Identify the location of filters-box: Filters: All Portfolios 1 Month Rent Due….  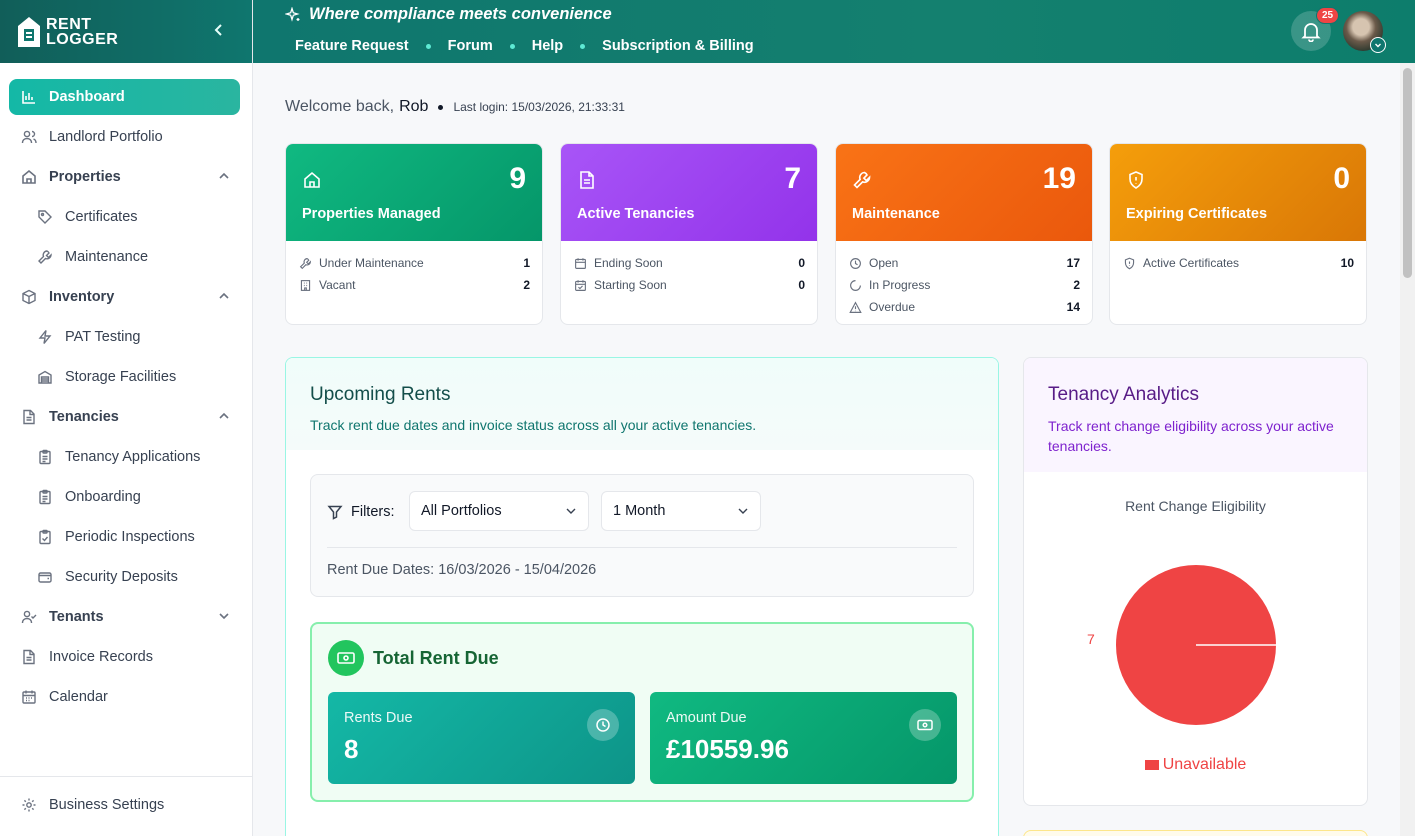
(642, 535).